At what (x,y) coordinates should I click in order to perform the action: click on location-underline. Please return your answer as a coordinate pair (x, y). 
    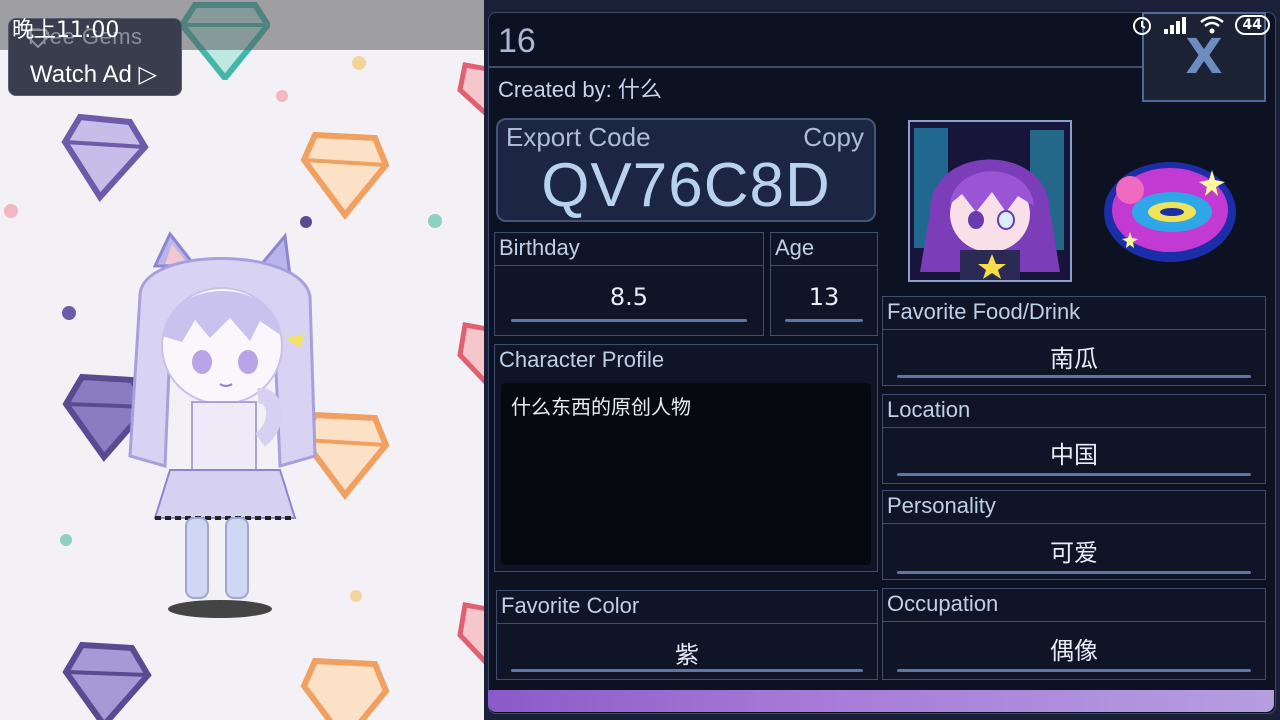
    Looking at the image, I should click on (1074, 474).